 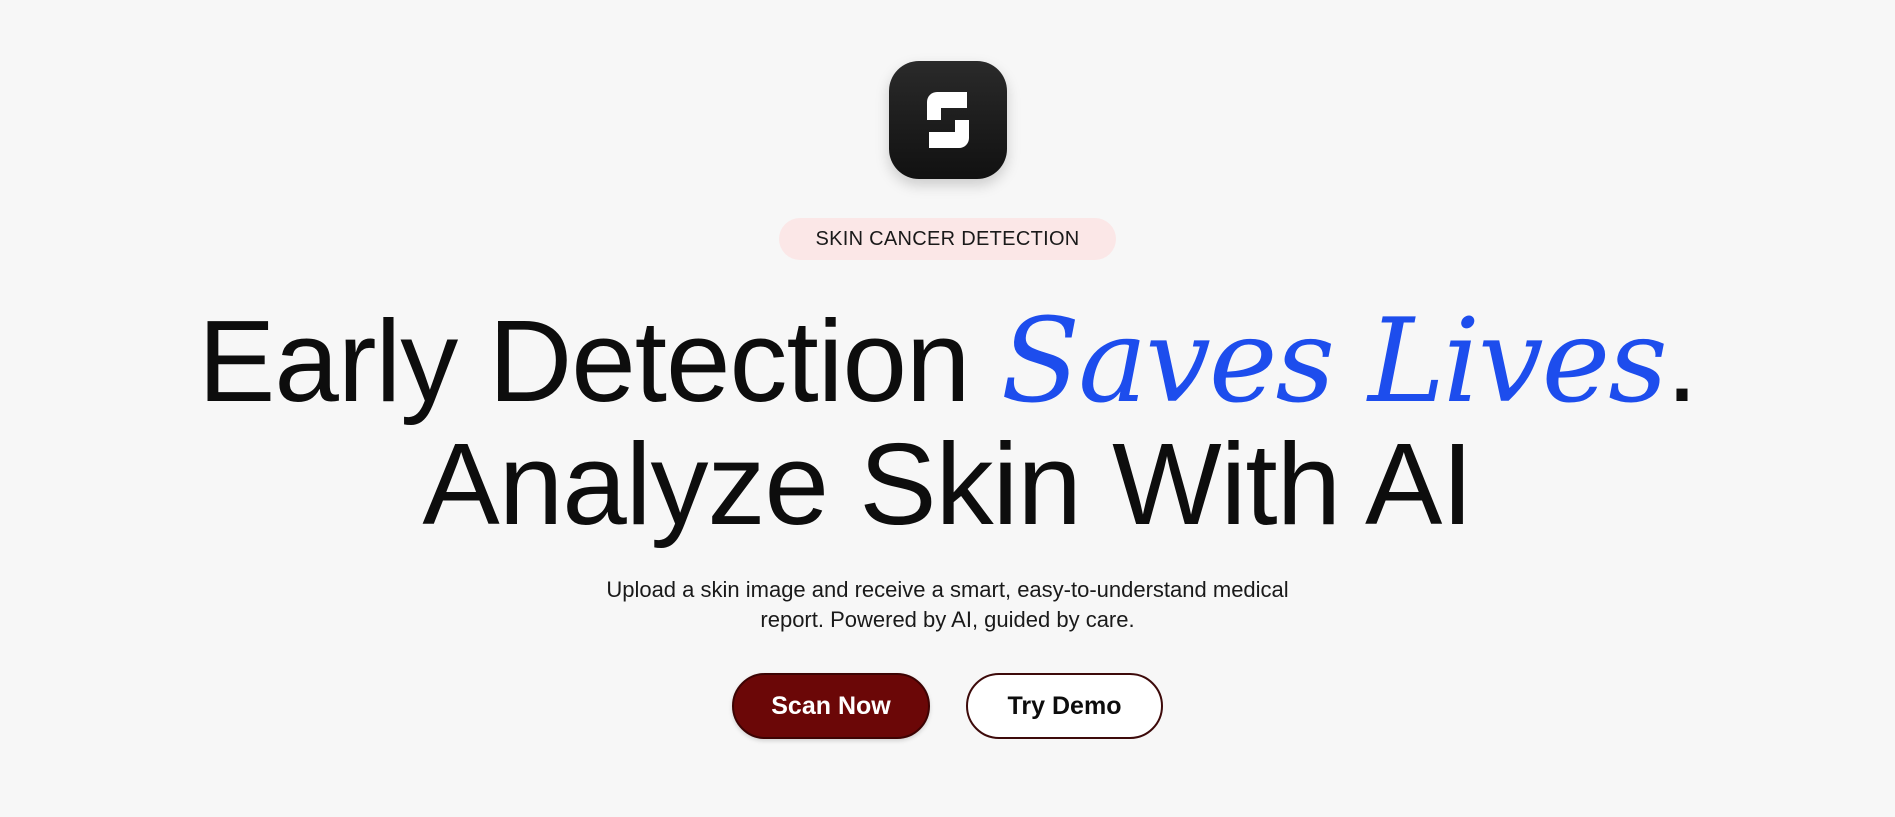 I want to click on subtitle-line-2: report. Powered by AI, guided by care., so click(x=947, y=619).